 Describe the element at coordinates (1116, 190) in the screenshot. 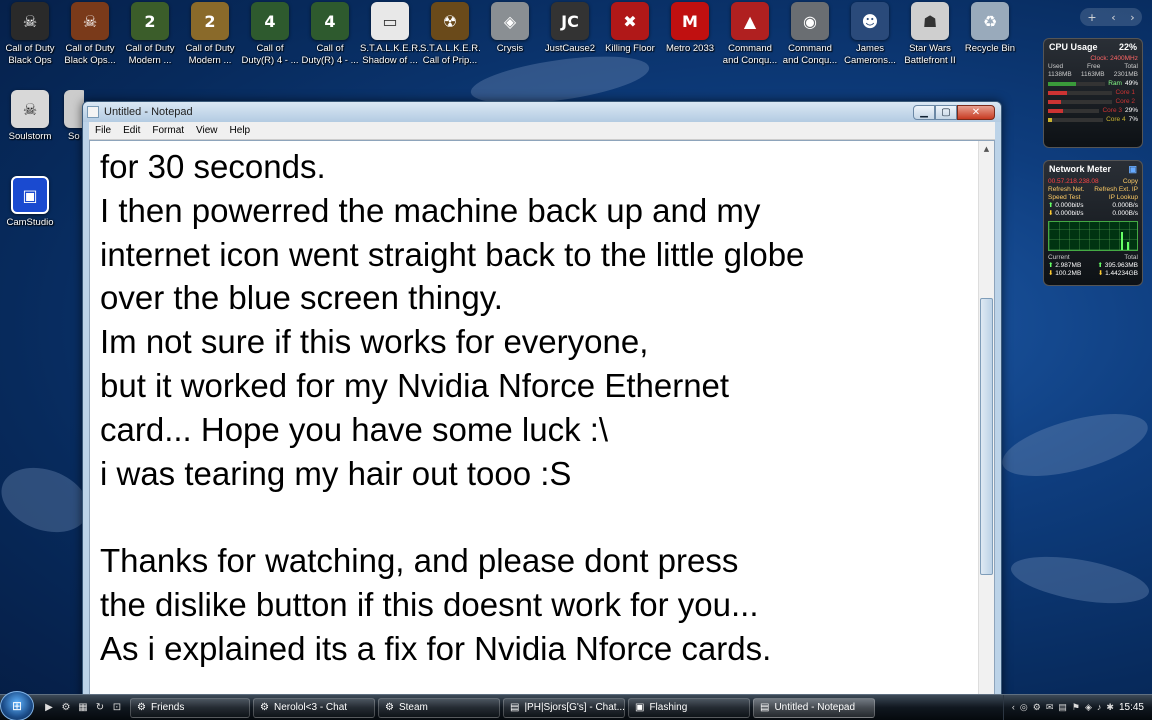

I see `refresh-ext-ip-link: Refresh Ext. IP` at that location.